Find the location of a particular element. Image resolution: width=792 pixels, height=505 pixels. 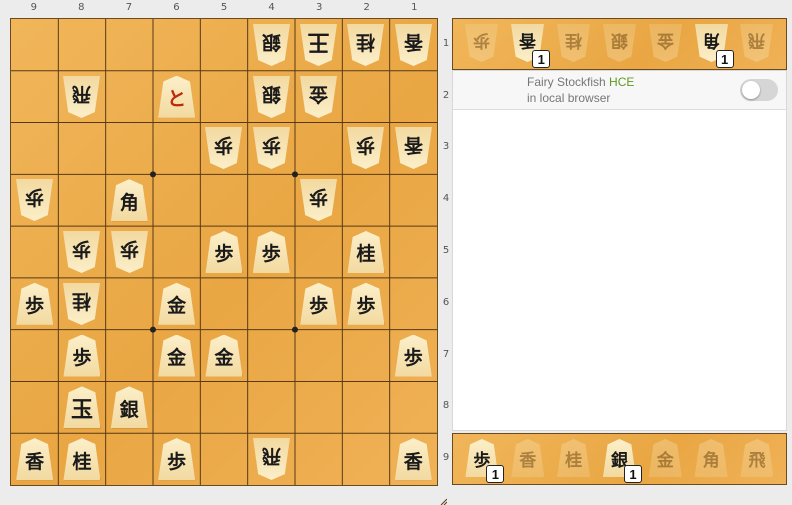

opponent-hand: 歩香1桂銀金角1飛 is located at coordinates (619, 44).